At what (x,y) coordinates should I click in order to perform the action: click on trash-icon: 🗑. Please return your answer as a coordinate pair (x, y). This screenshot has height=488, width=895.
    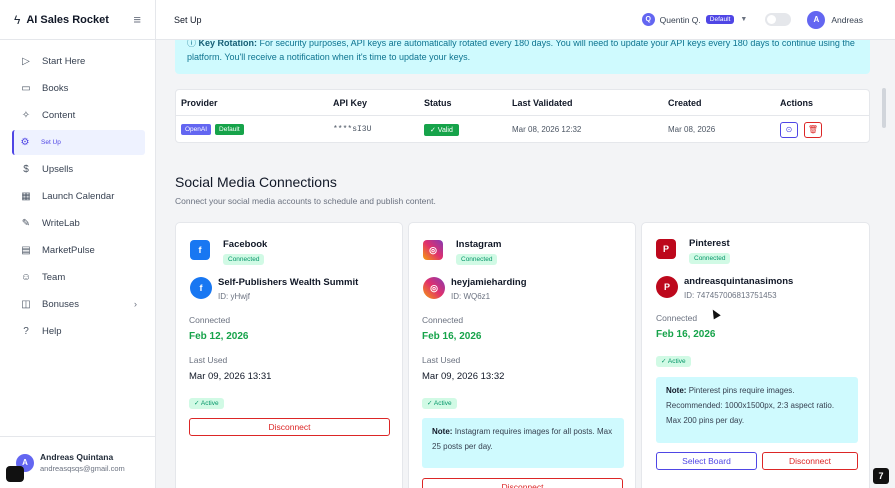
    Looking at the image, I should click on (813, 129).